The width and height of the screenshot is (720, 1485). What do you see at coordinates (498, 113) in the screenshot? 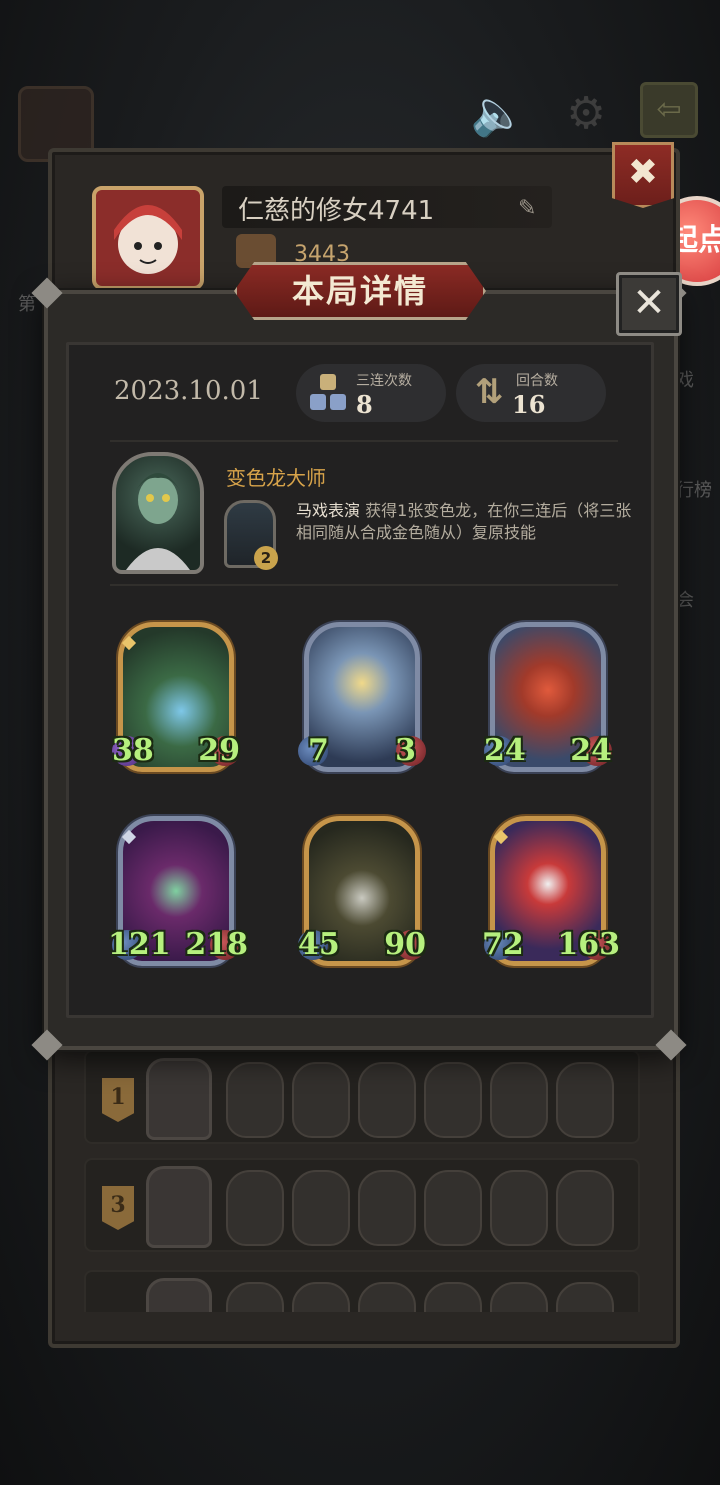
I see `speaker-icon: 🔈` at bounding box center [498, 113].